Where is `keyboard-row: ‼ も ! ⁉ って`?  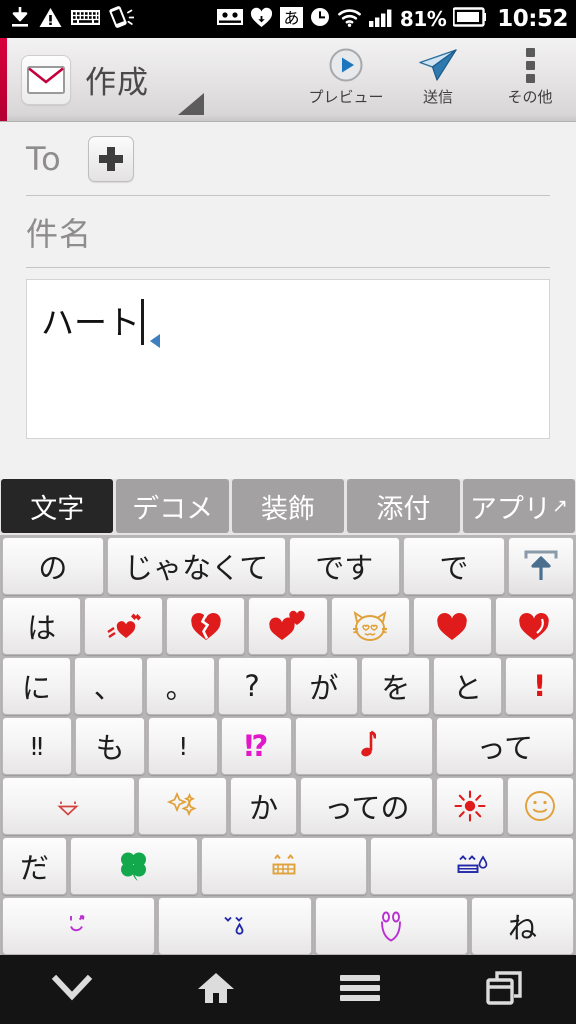 keyboard-row: ‼ も ! ⁉ って is located at coordinates (288, 746).